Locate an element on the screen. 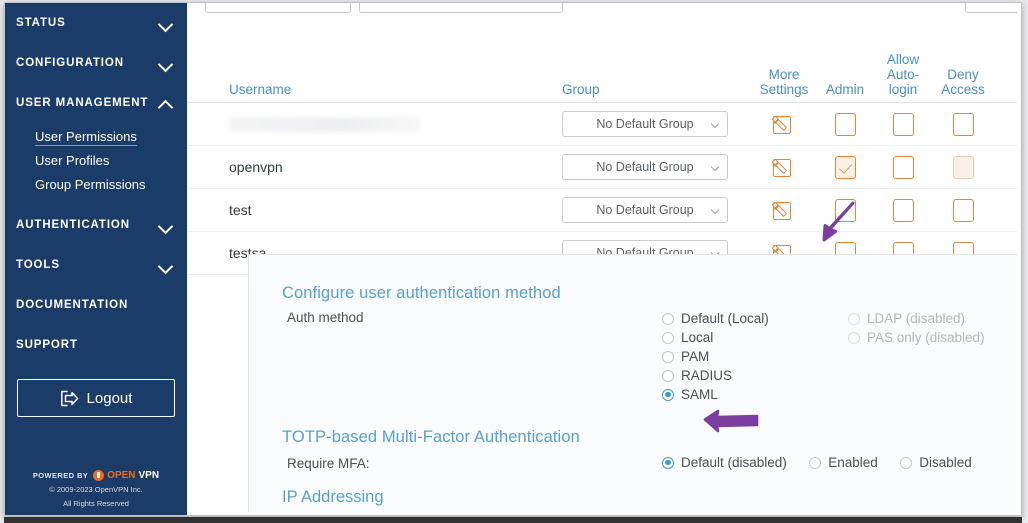  sidebar-group-tools-label: TOOLS is located at coordinates (38, 265).